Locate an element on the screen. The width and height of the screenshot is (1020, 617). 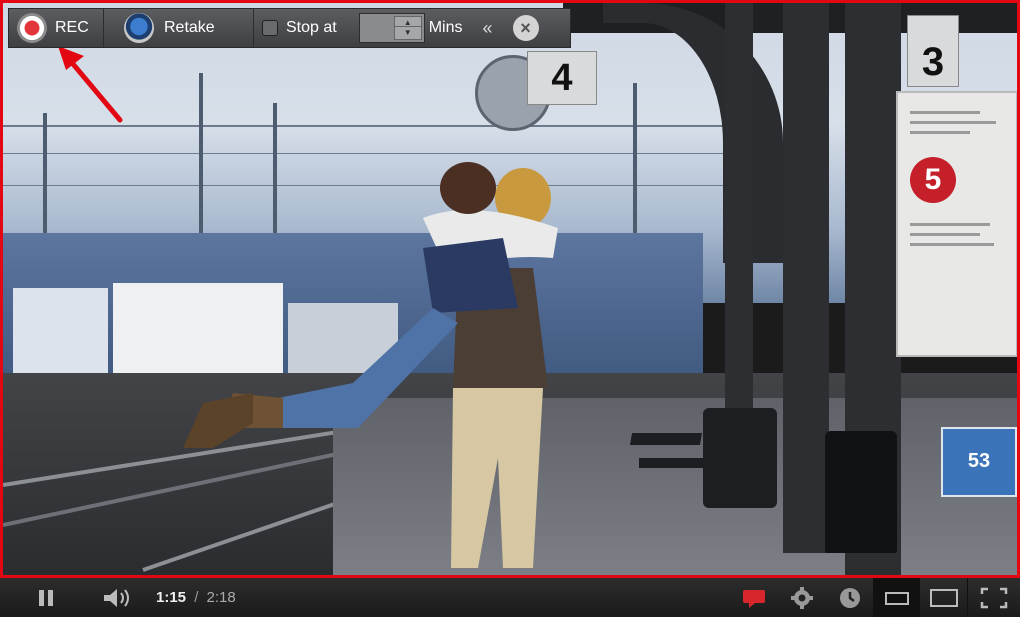
captions-icon is located at coordinates (754, 598).